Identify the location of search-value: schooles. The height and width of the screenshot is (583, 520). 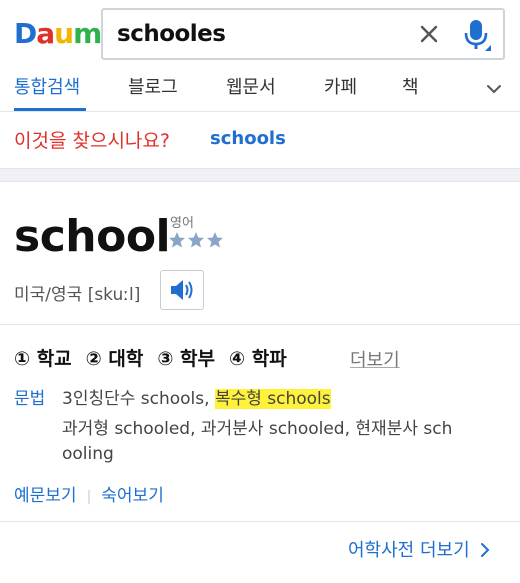
(171, 34).